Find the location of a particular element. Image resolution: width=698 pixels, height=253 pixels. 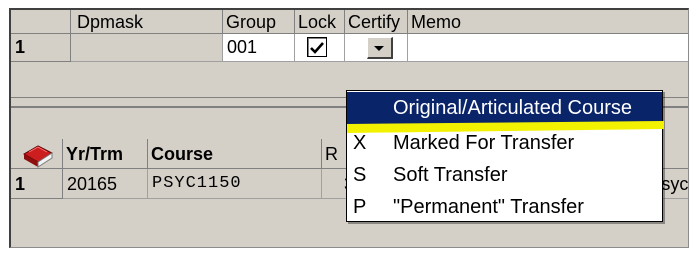

certify-dropdown-button is located at coordinates (380, 48).